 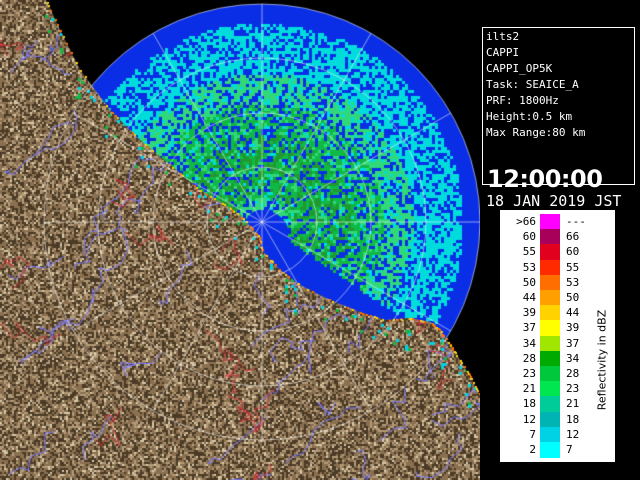 What do you see at coordinates (529, 116) in the screenshot?
I see `height-line: Height:0.5 km` at bounding box center [529, 116].